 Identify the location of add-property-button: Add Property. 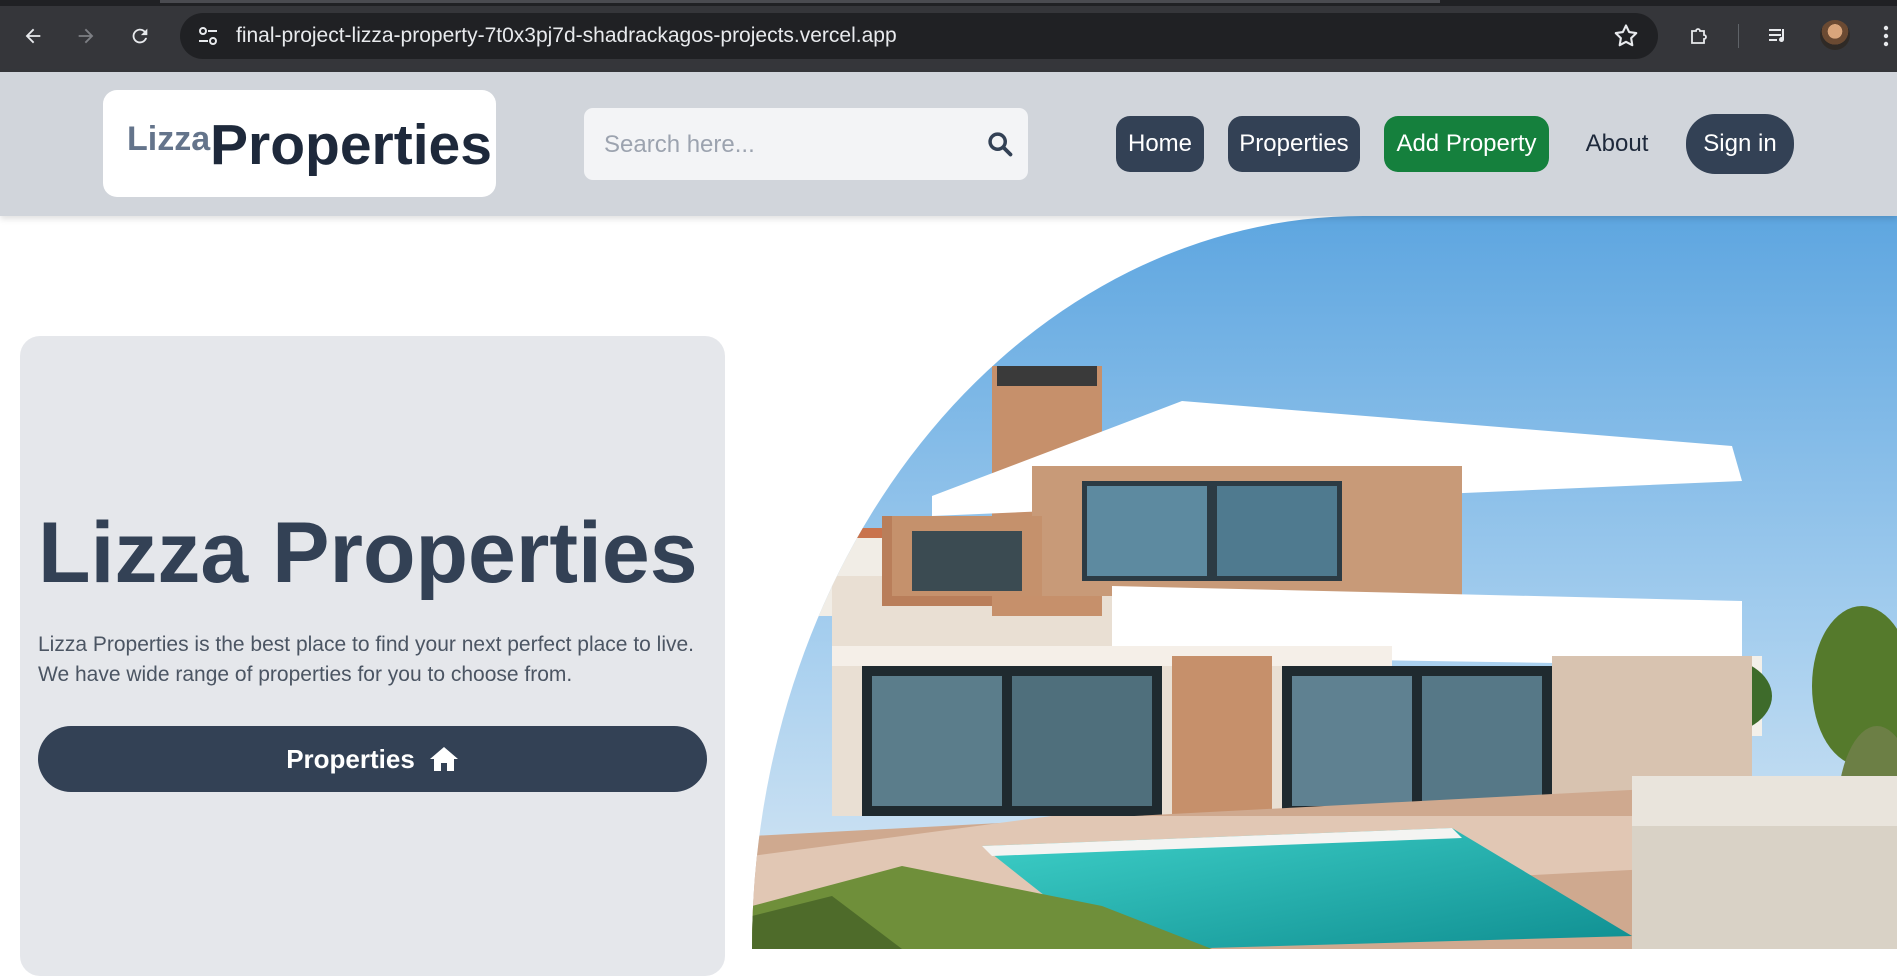
(1466, 144).